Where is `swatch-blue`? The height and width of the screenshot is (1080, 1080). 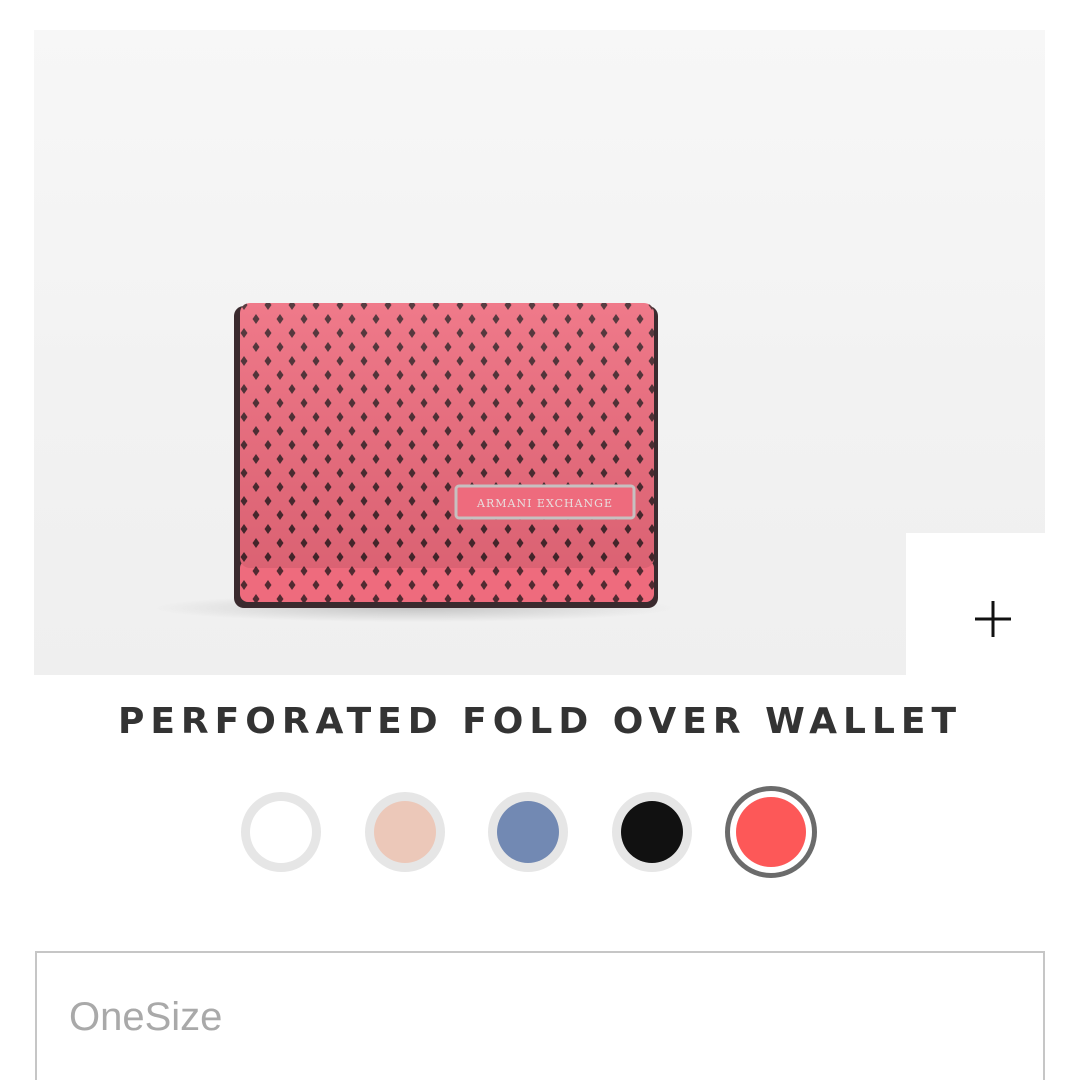 swatch-blue is located at coordinates (528, 832).